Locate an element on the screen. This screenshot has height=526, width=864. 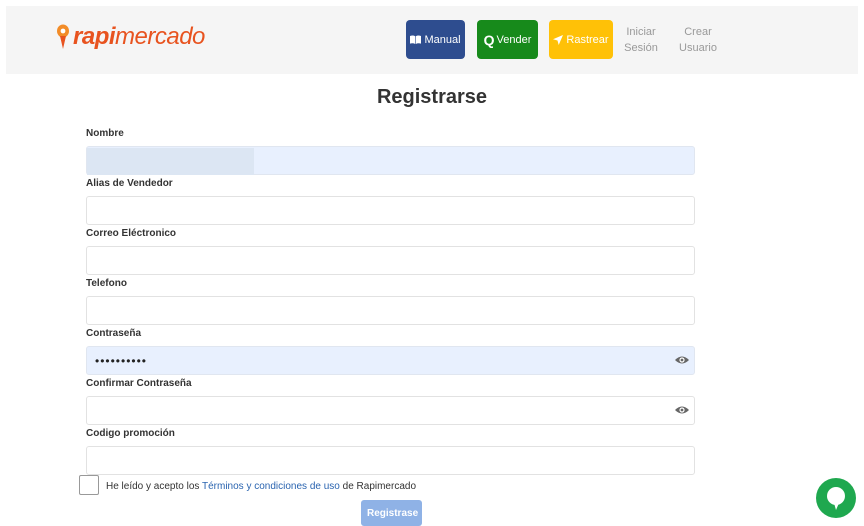
chat-button is located at coordinates (836, 498).